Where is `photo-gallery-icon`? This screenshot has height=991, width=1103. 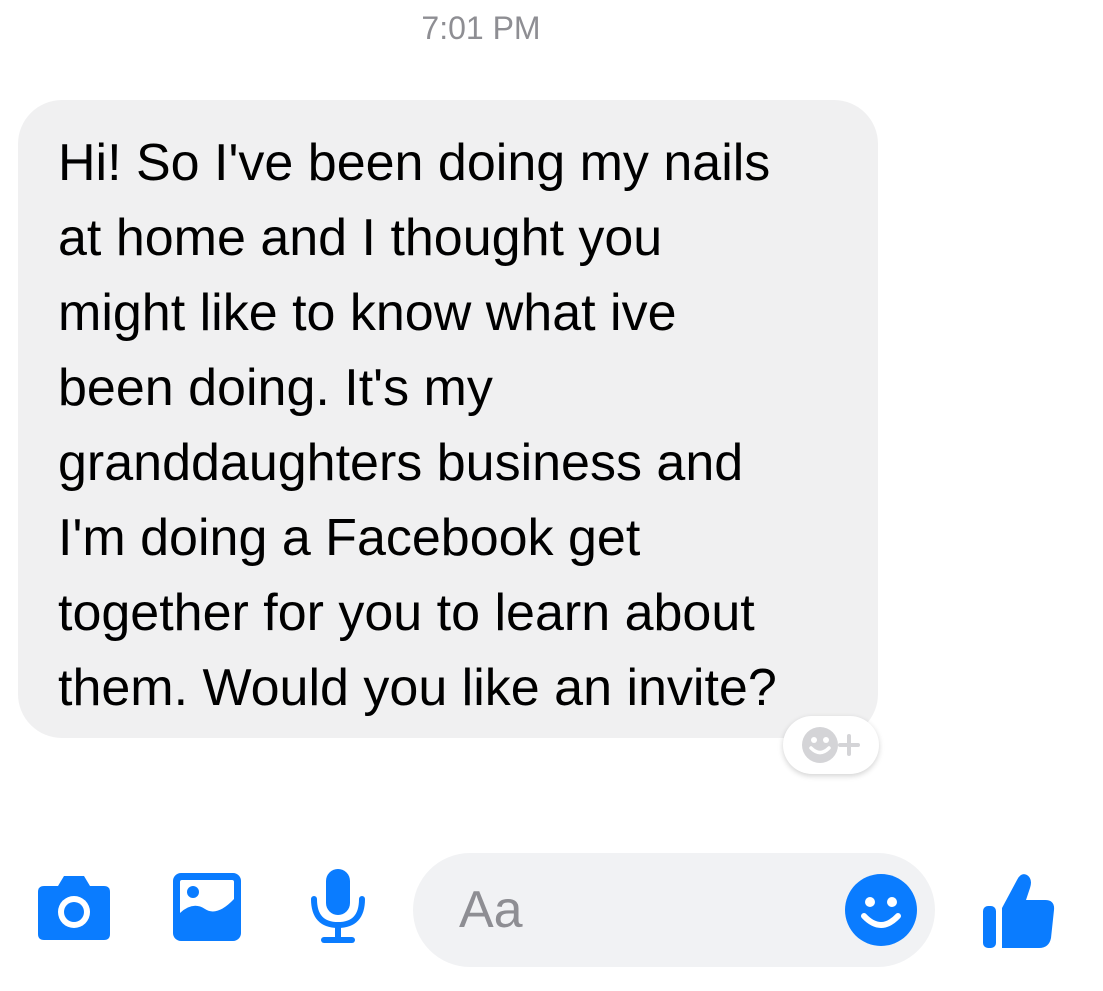
photo-gallery-icon is located at coordinates (207, 907).